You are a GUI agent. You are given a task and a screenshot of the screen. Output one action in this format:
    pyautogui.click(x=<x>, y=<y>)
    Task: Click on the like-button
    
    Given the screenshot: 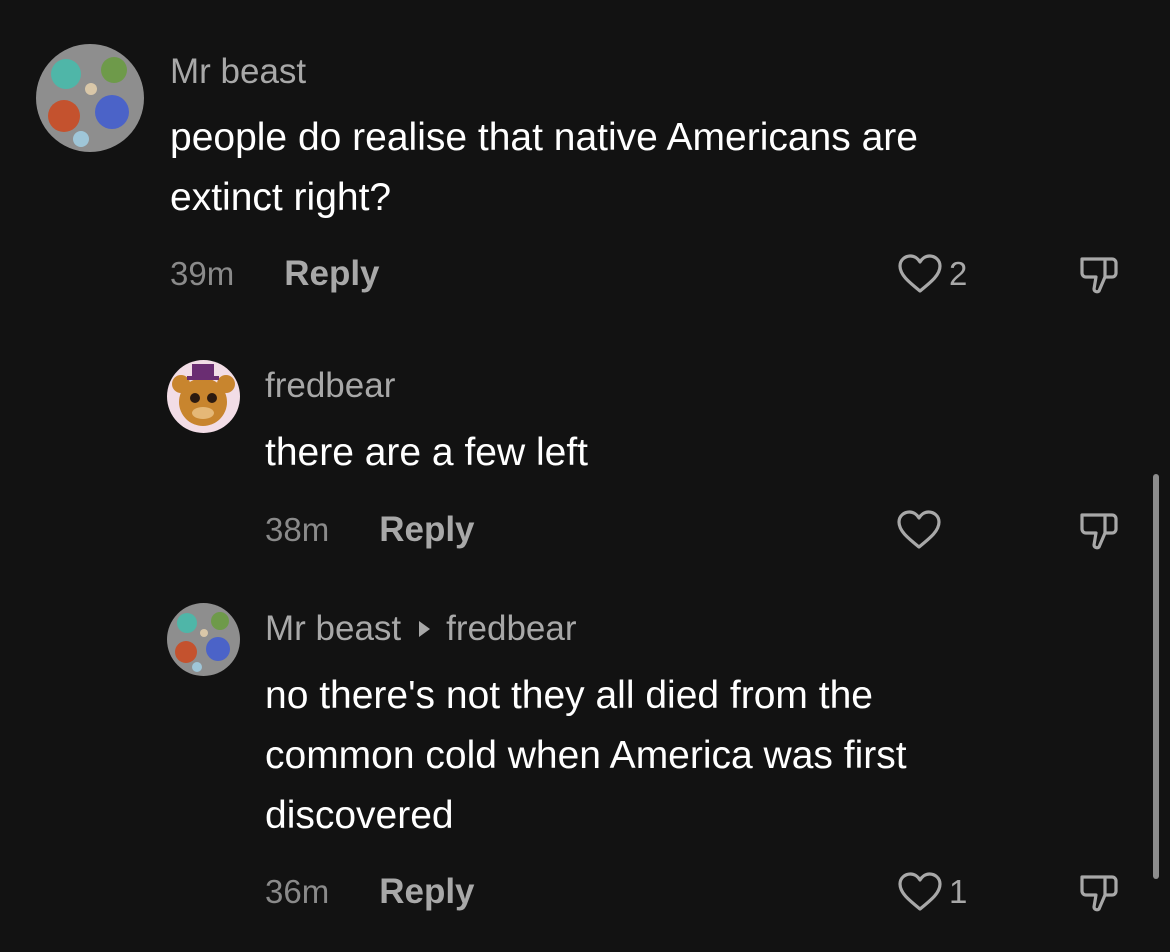 What is the action you would take?
    pyautogui.click(x=922, y=530)
    